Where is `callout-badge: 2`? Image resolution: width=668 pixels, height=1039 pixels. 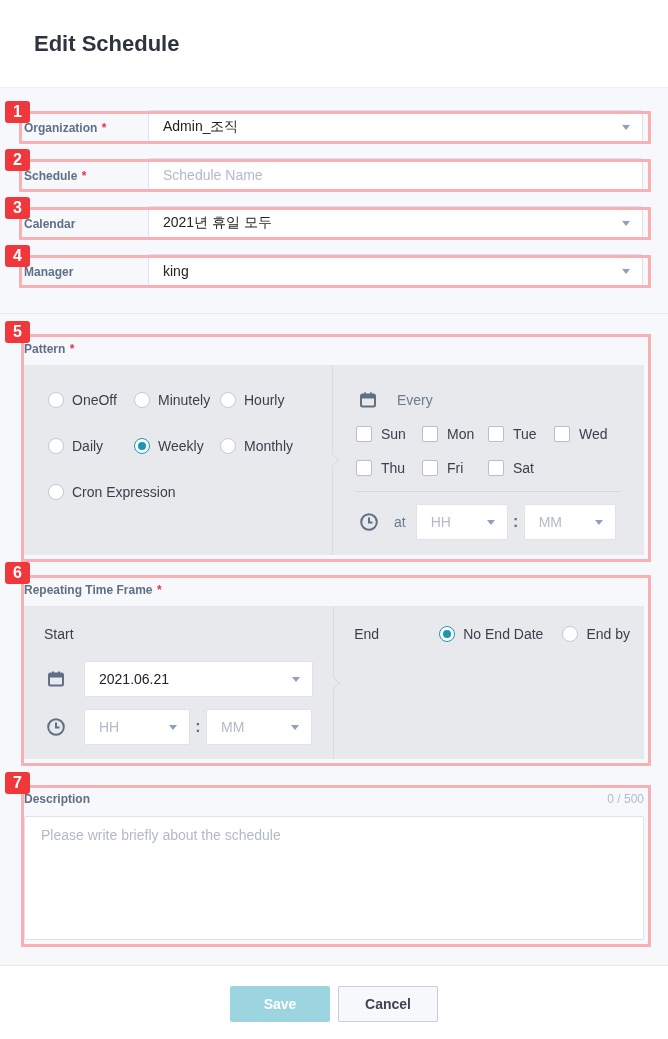 callout-badge: 2 is located at coordinates (17, 160).